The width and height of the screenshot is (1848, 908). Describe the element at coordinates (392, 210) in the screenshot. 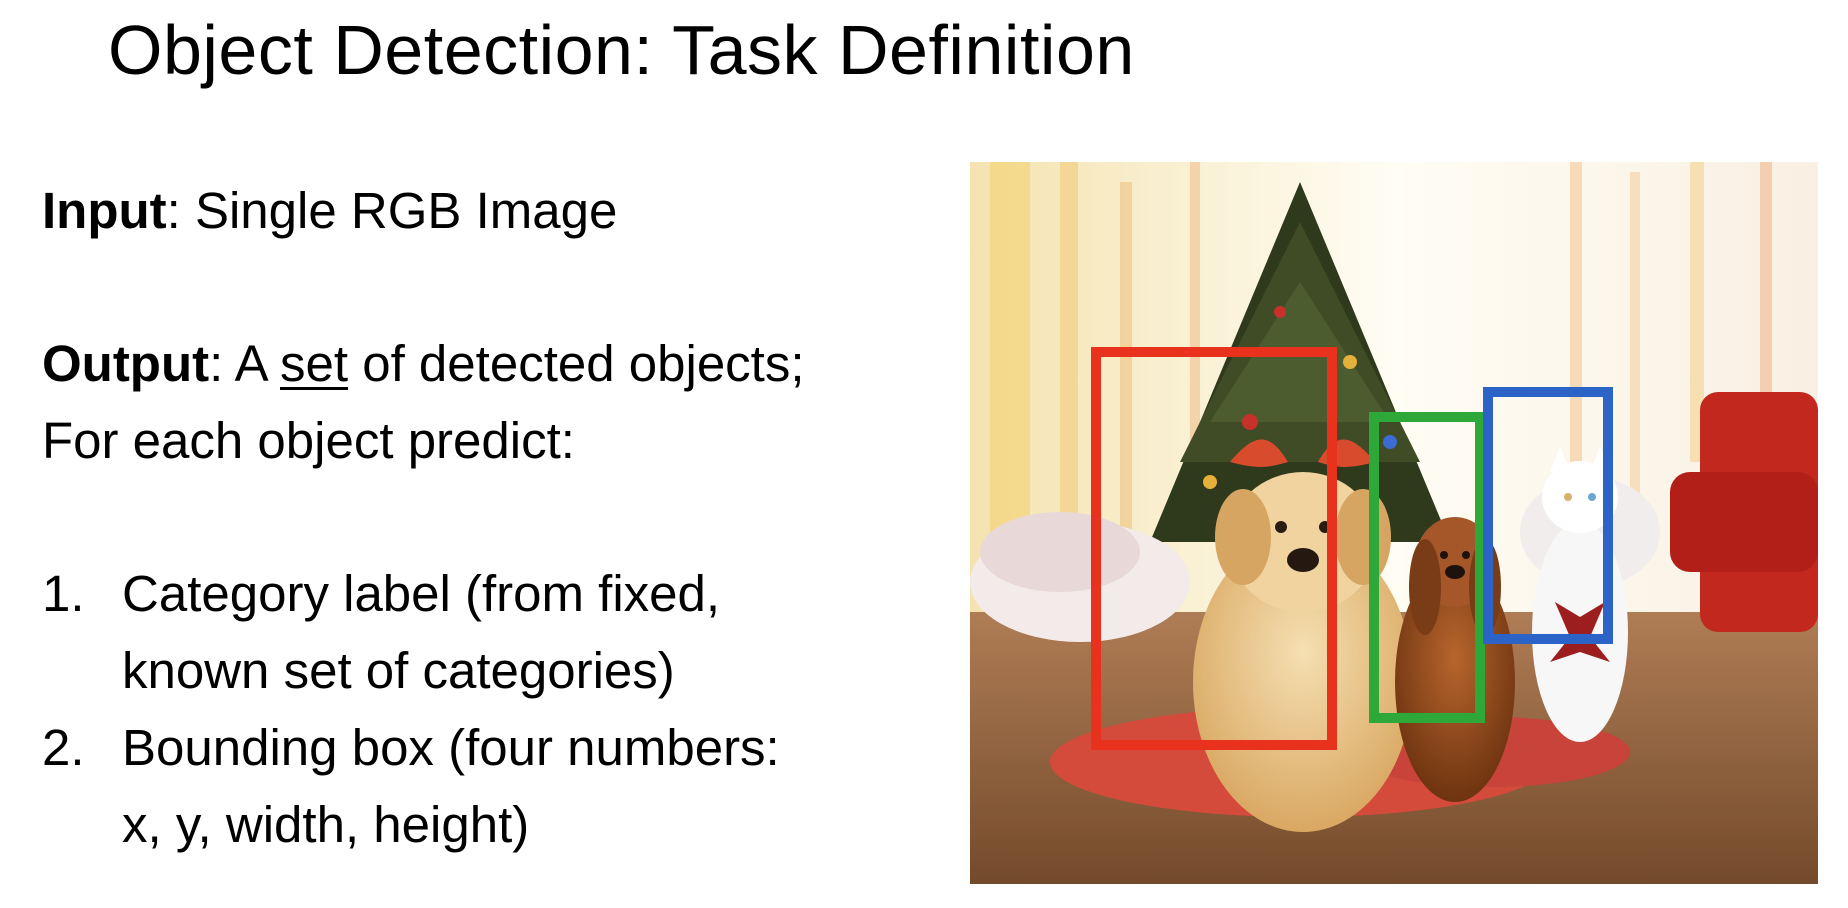

I see `input-text: : Single RGB Image` at that location.